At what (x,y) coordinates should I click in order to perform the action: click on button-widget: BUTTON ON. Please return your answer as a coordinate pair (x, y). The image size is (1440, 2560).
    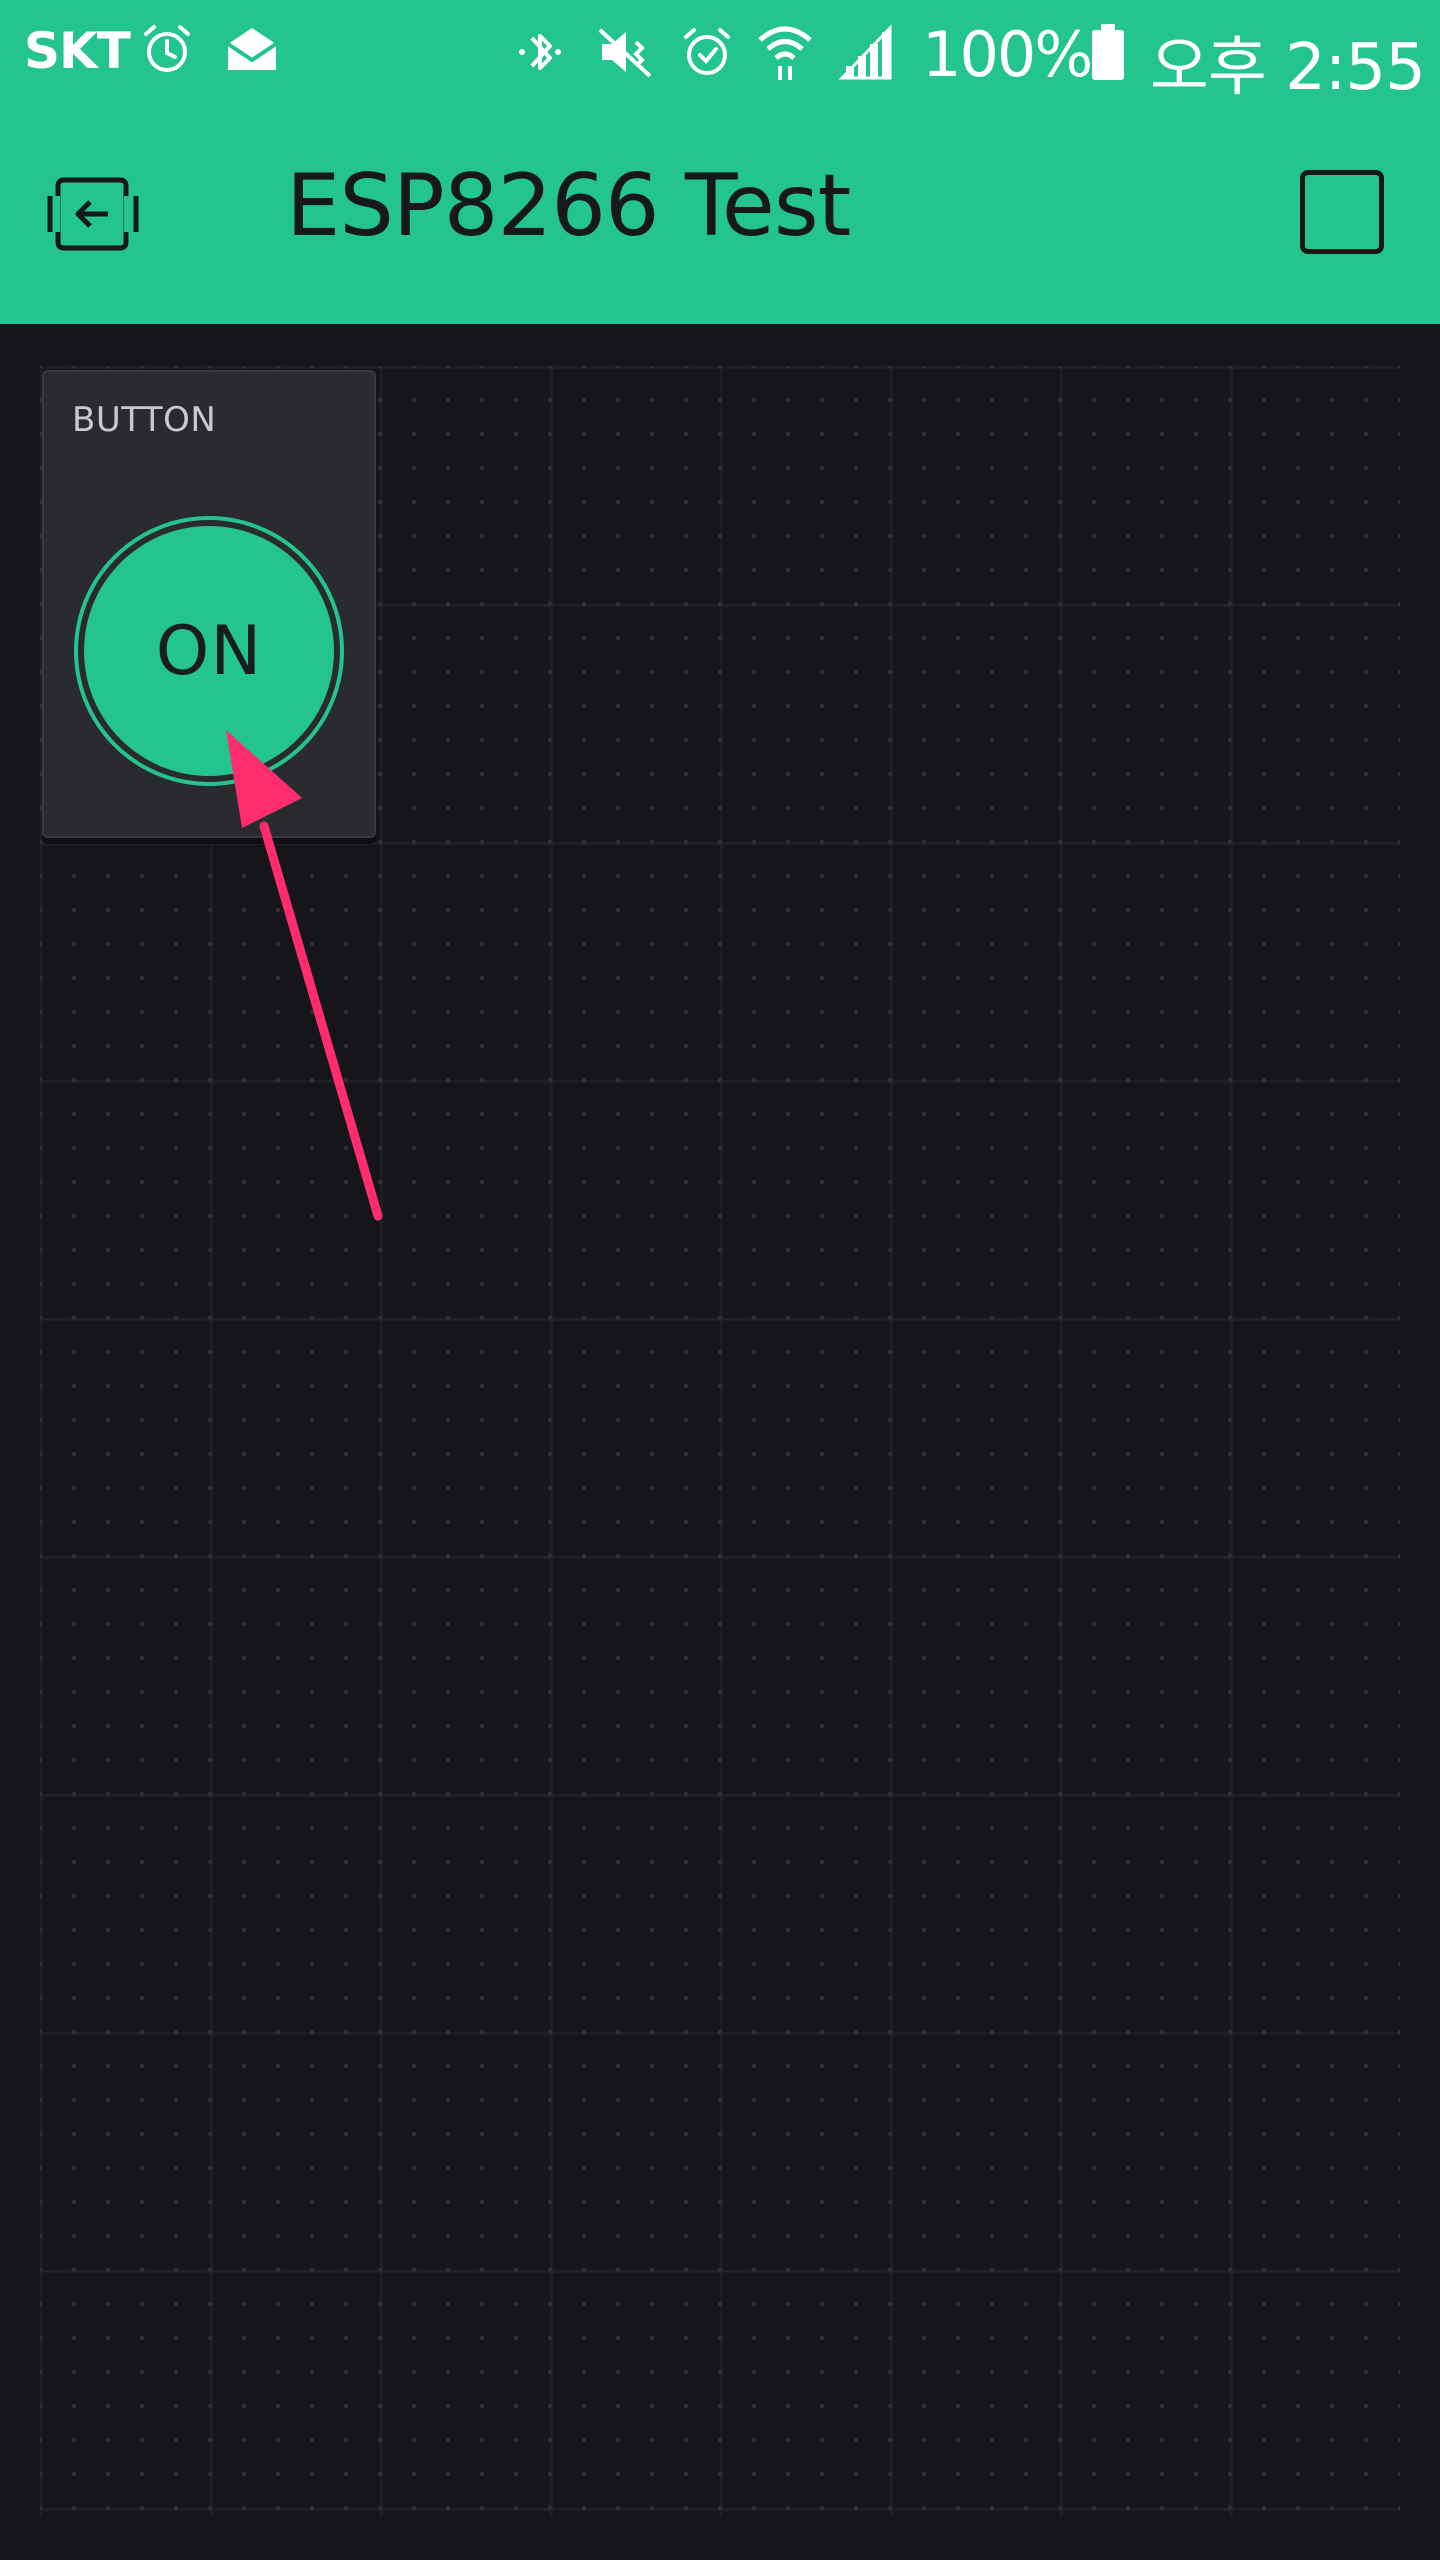
    Looking at the image, I should click on (209, 604).